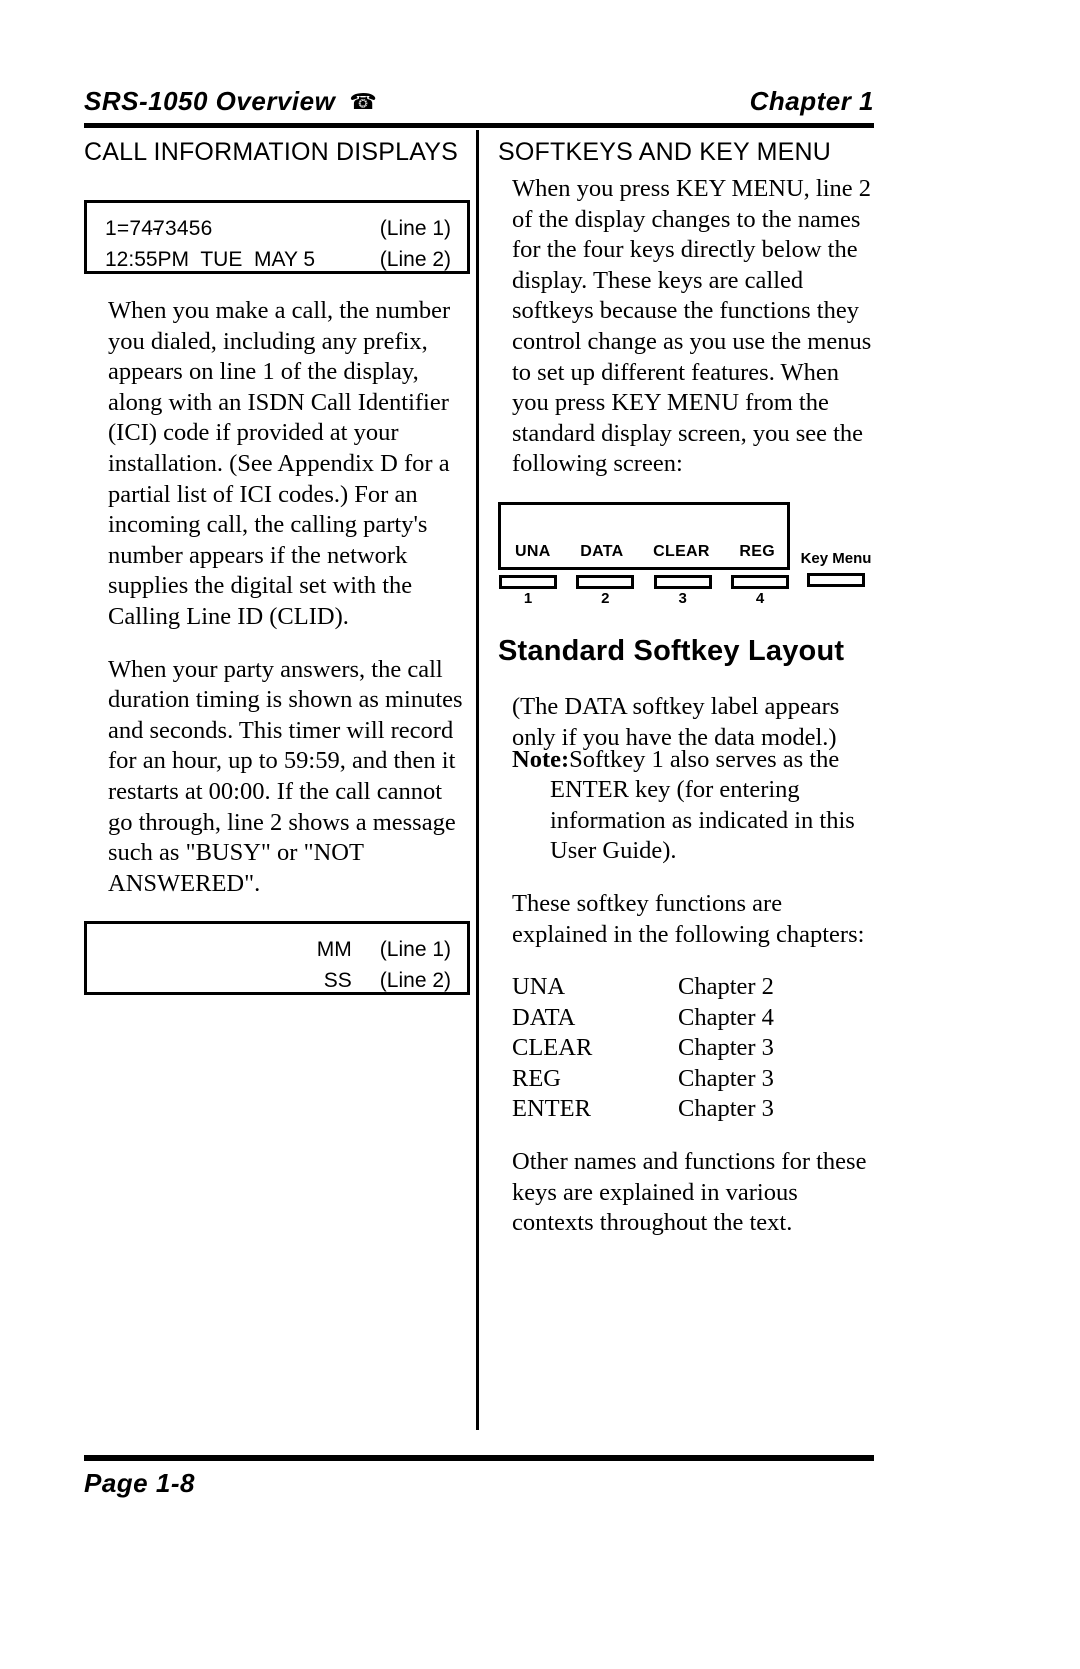 This screenshot has height=1669, width=1080. I want to click on chapter-ref-key: DATA, so click(544, 1017).